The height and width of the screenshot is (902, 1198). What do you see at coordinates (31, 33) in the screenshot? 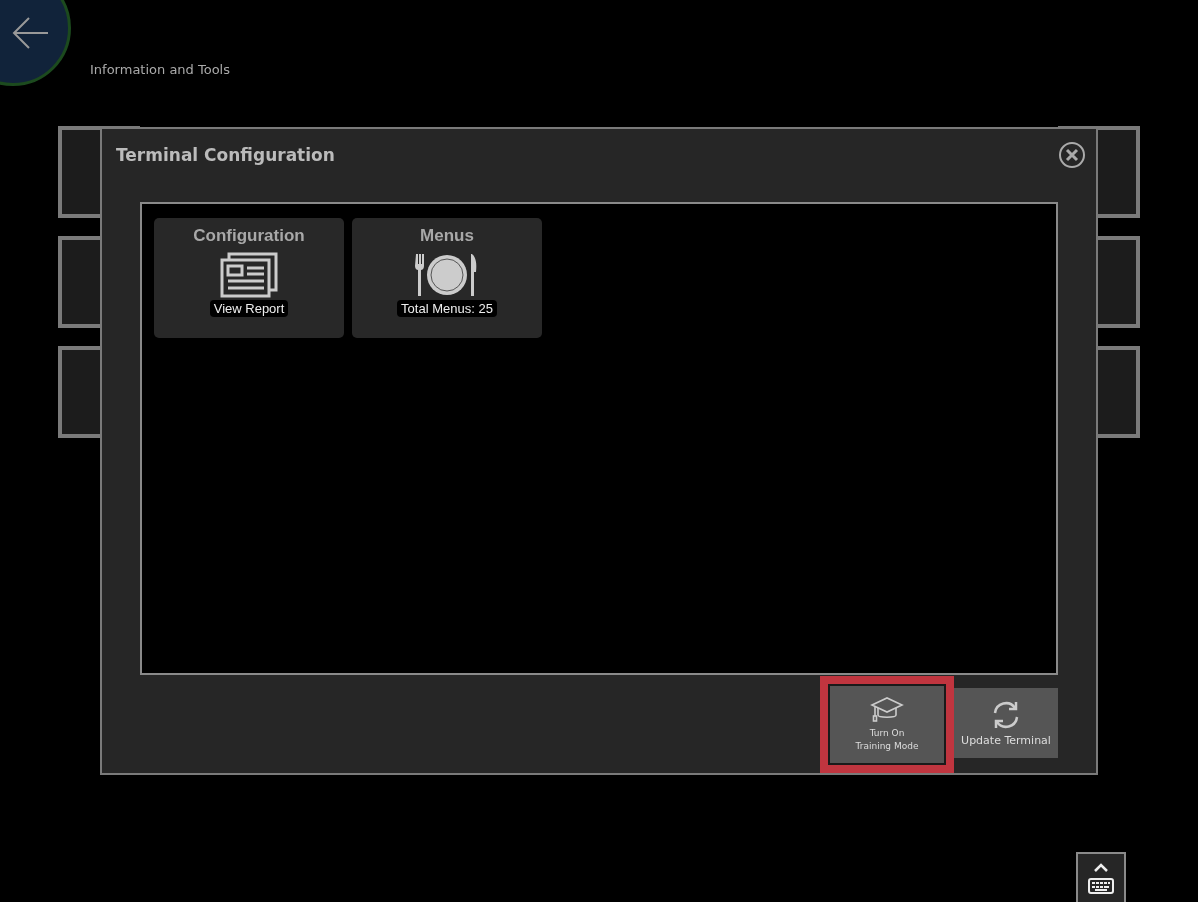
I see `arrow-left-icon` at bounding box center [31, 33].